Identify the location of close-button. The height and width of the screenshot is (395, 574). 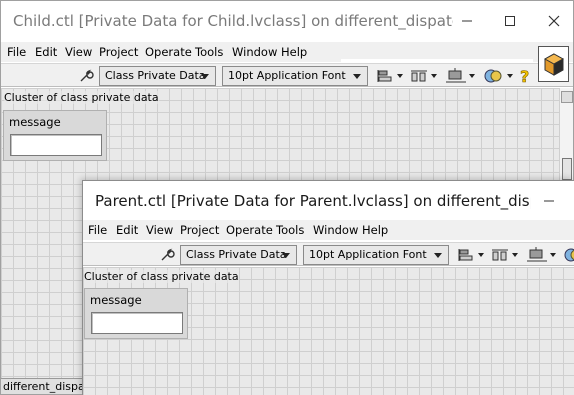
(553, 21).